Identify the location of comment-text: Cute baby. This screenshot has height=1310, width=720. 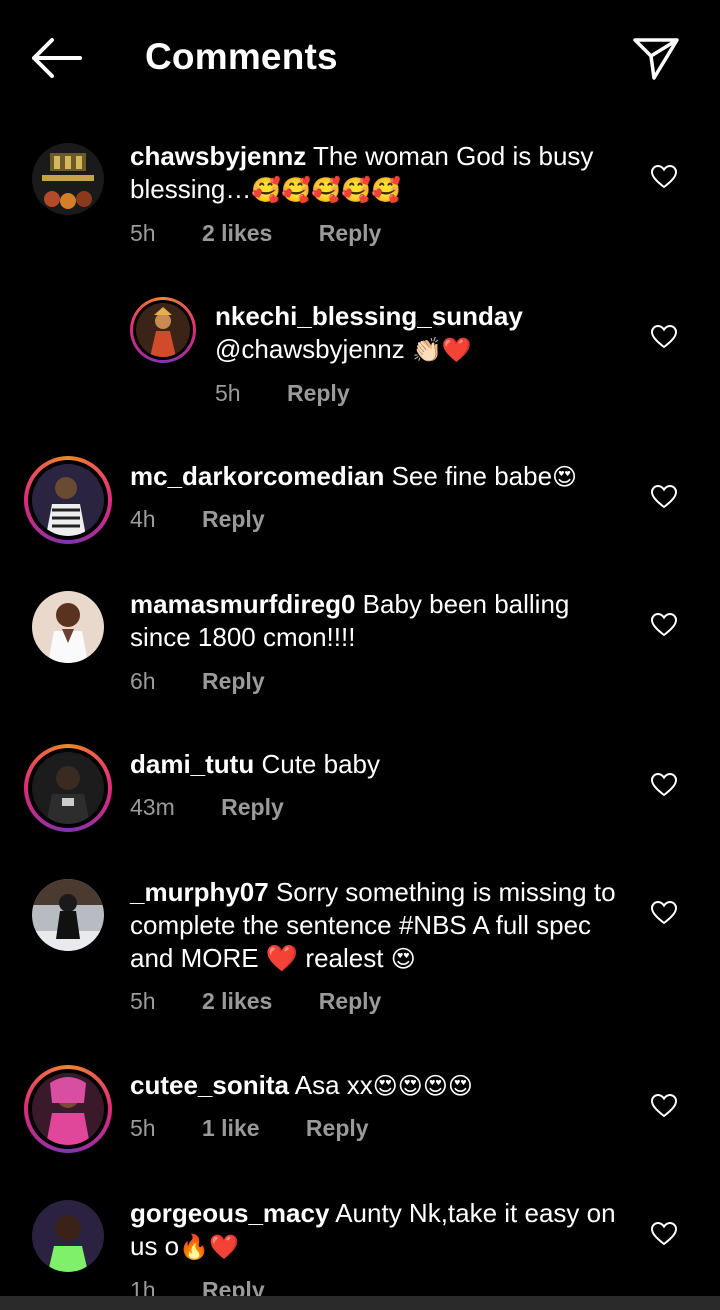
(320, 764).